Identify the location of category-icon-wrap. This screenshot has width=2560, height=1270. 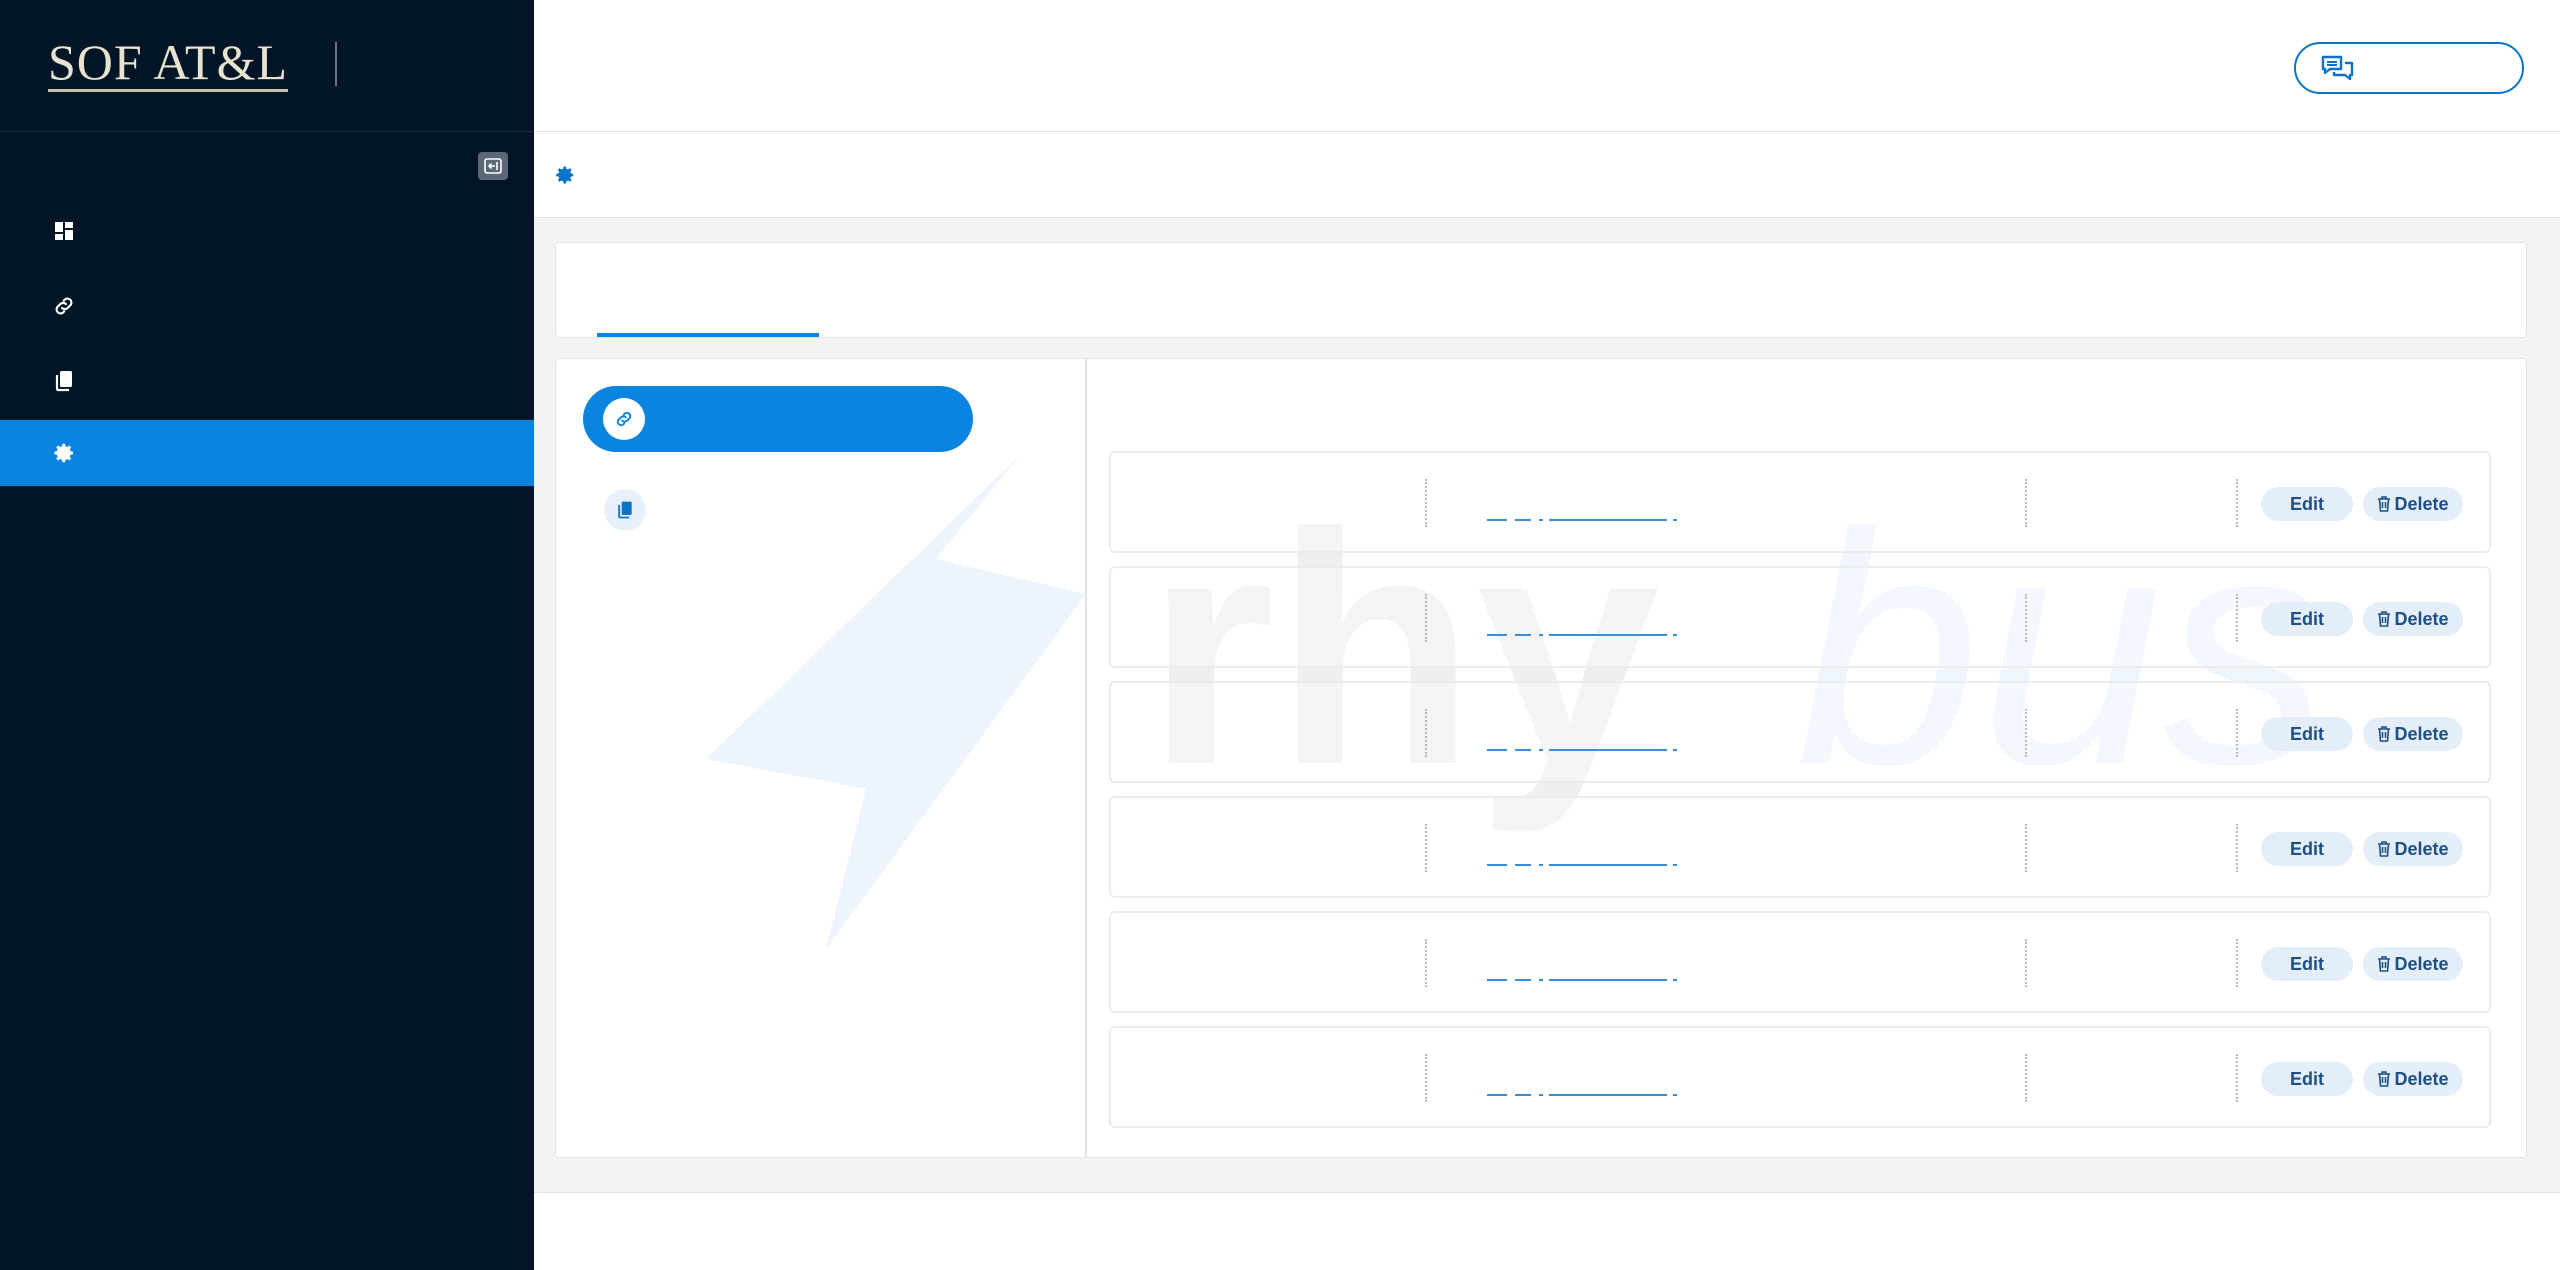
(624, 419).